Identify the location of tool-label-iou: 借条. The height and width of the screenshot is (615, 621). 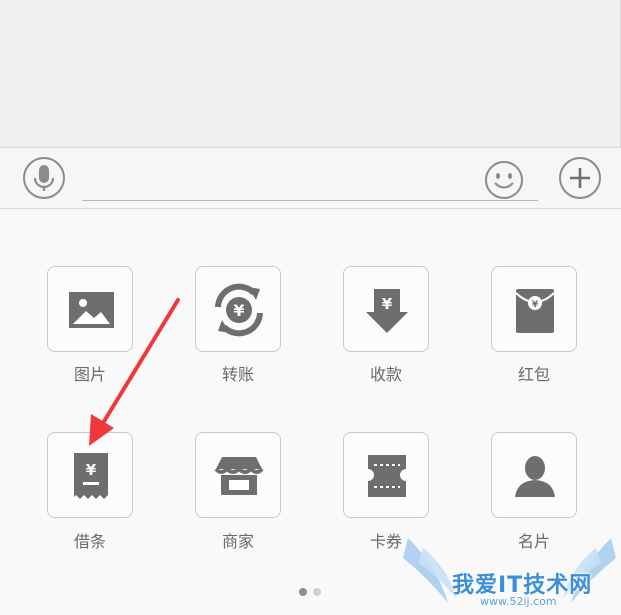
(89, 541).